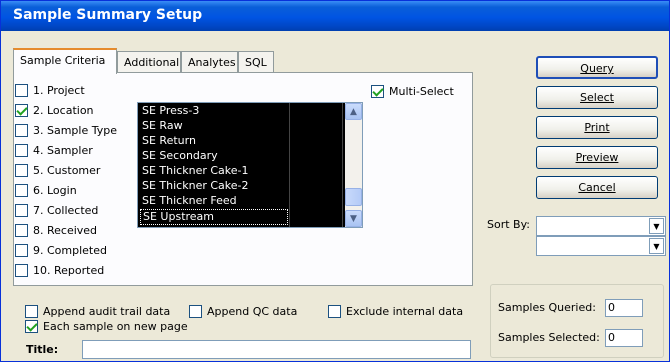 This screenshot has height=362, width=670. I want to click on criteria-sampler: 4. Sampler, so click(54, 150).